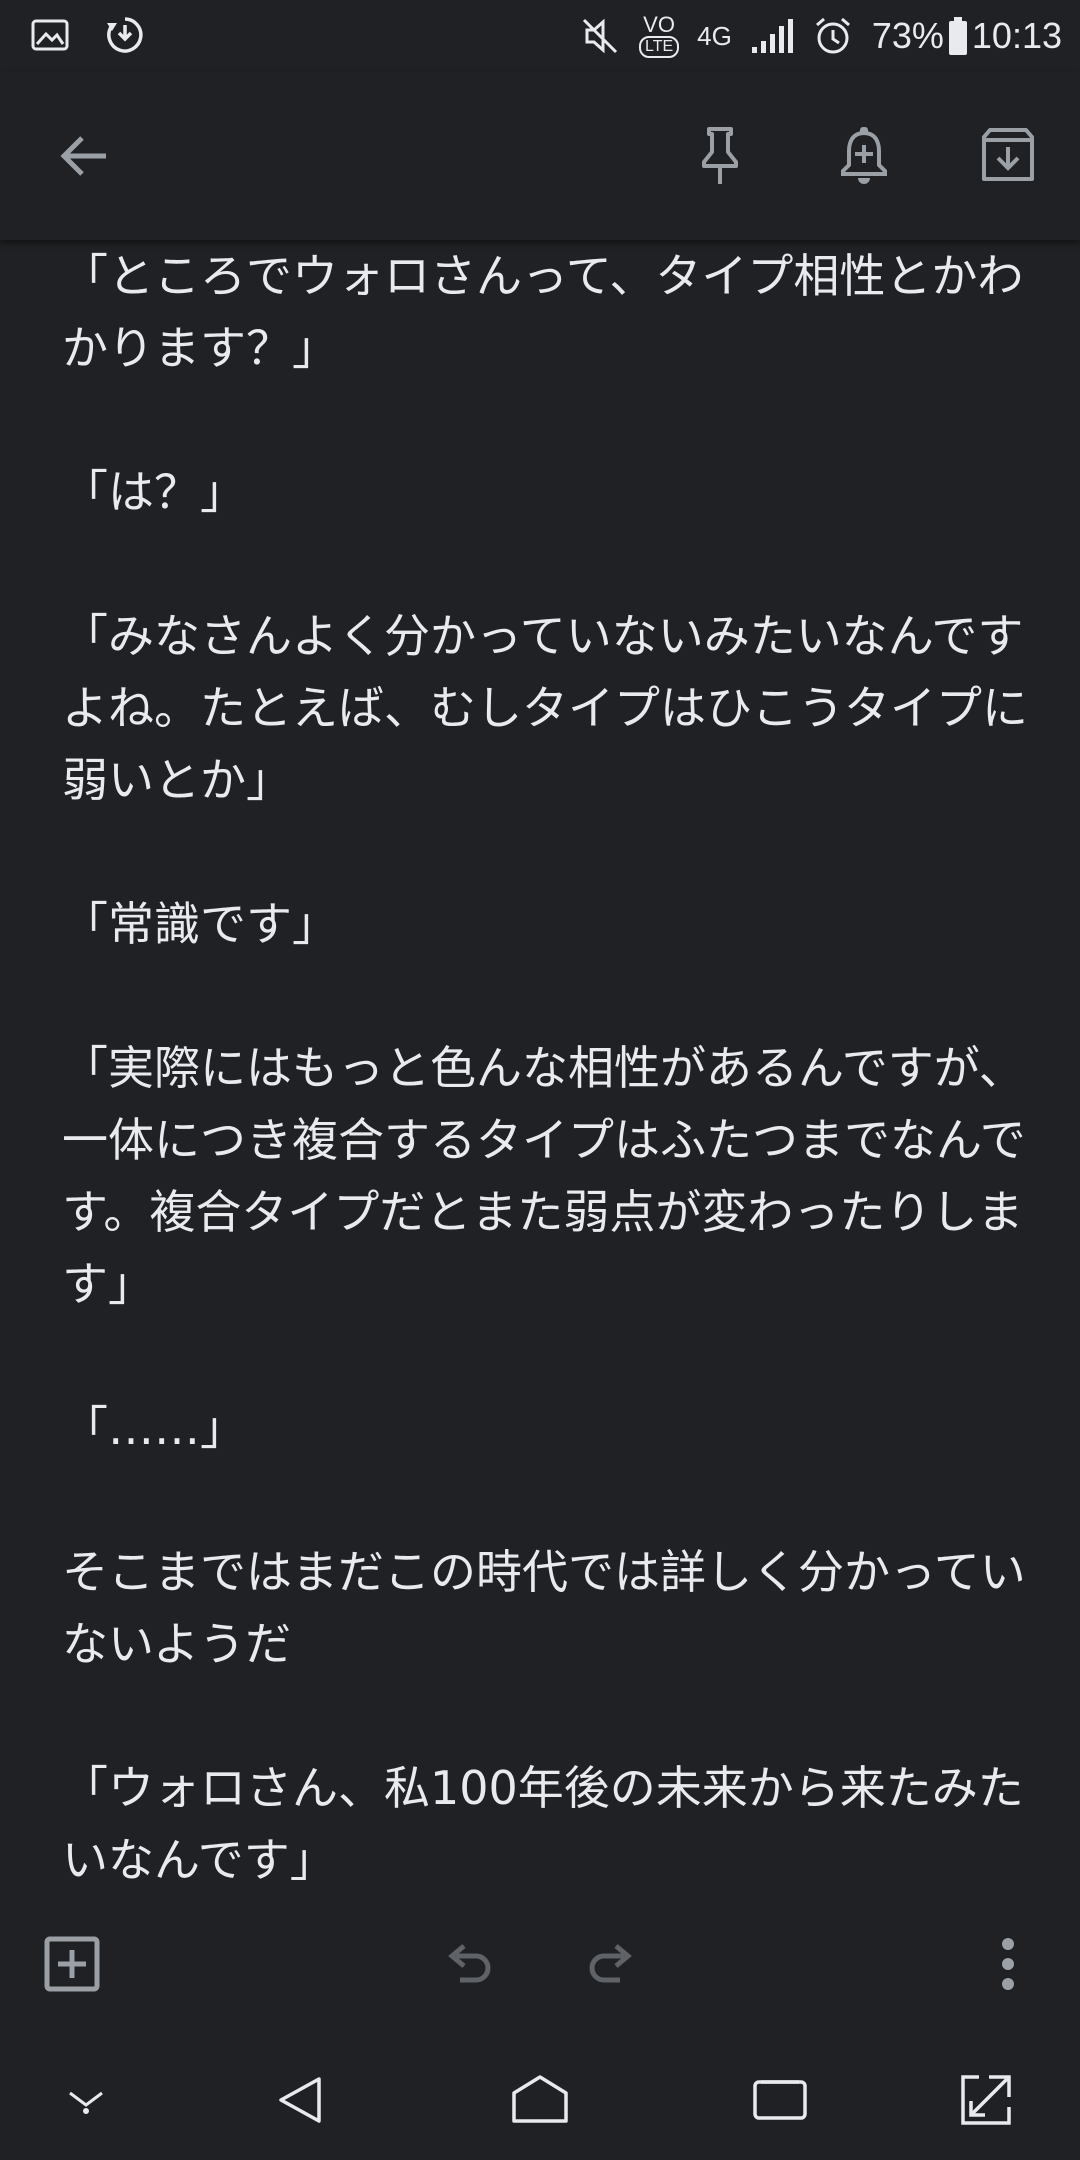  I want to click on reminder-button, so click(864, 156).